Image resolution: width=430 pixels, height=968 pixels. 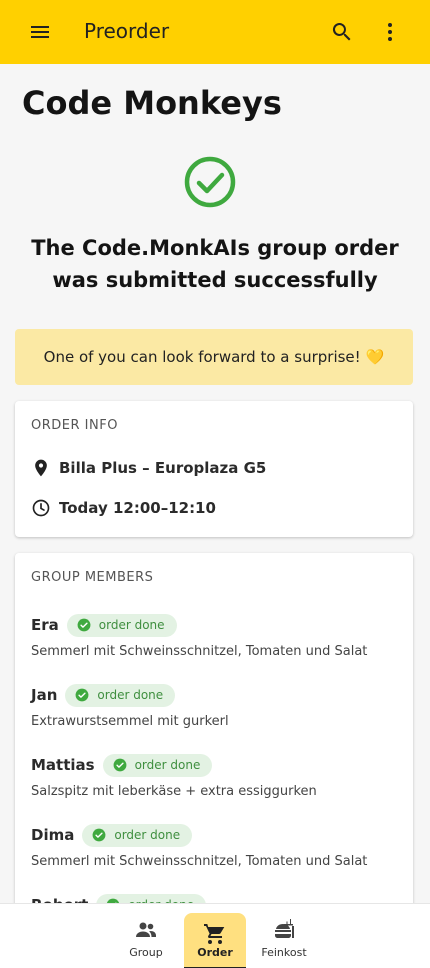 I want to click on order-info-label: ORDER INFO, so click(x=74, y=425).